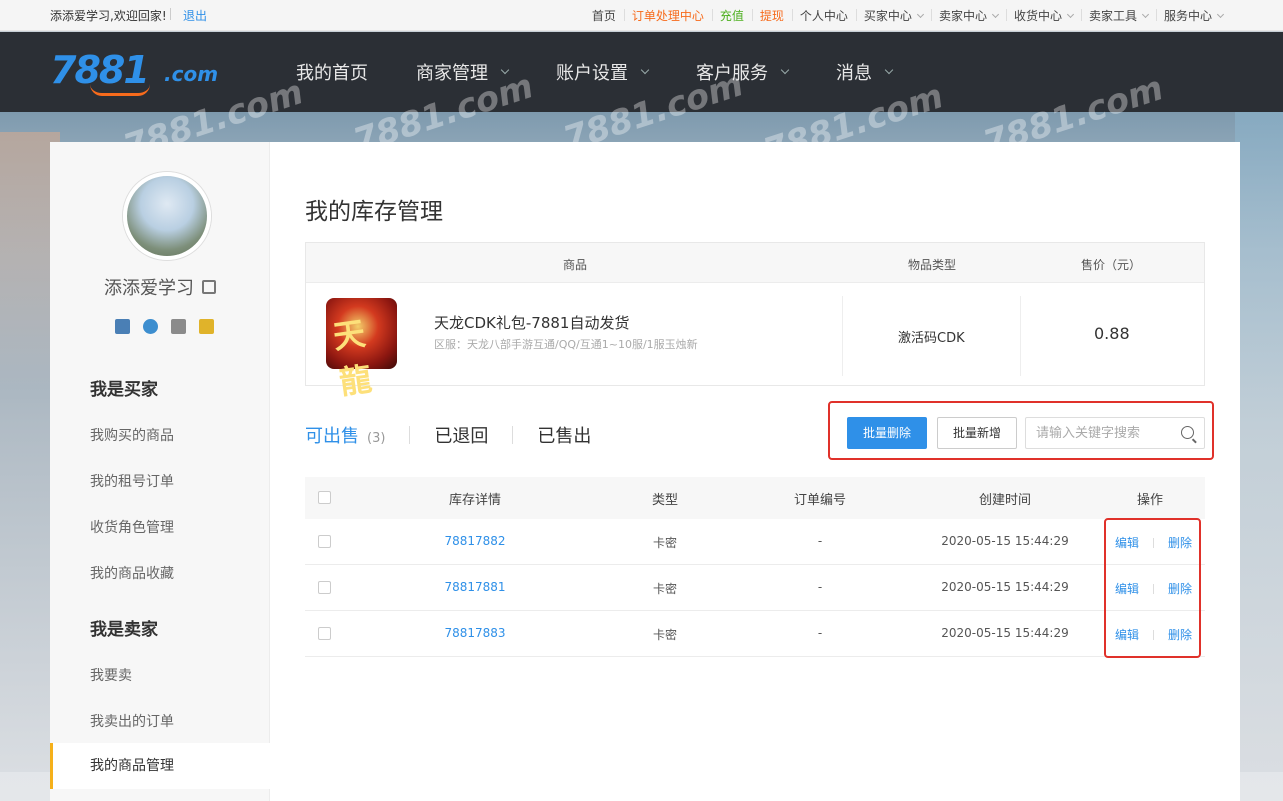 The height and width of the screenshot is (801, 1283). I want to click on goods-region: 区服：天龙八部手游互通/QQ/互通1~10服/1服玉烛新, so click(566, 344).